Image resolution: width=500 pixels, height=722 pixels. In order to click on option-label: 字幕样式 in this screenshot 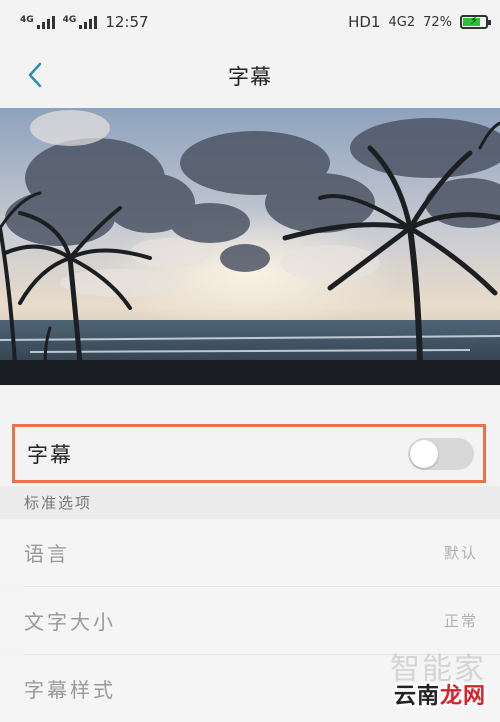, I will do `click(70, 690)`.